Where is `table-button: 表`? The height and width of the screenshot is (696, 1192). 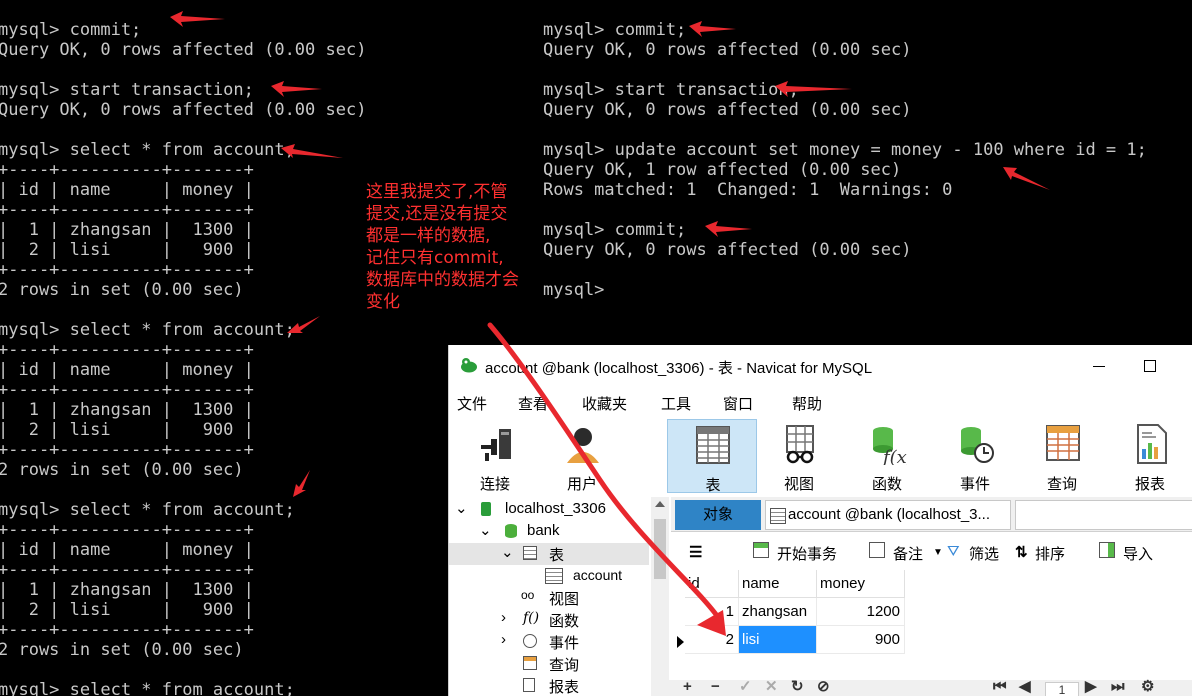
table-button: 表 is located at coordinates (712, 456).